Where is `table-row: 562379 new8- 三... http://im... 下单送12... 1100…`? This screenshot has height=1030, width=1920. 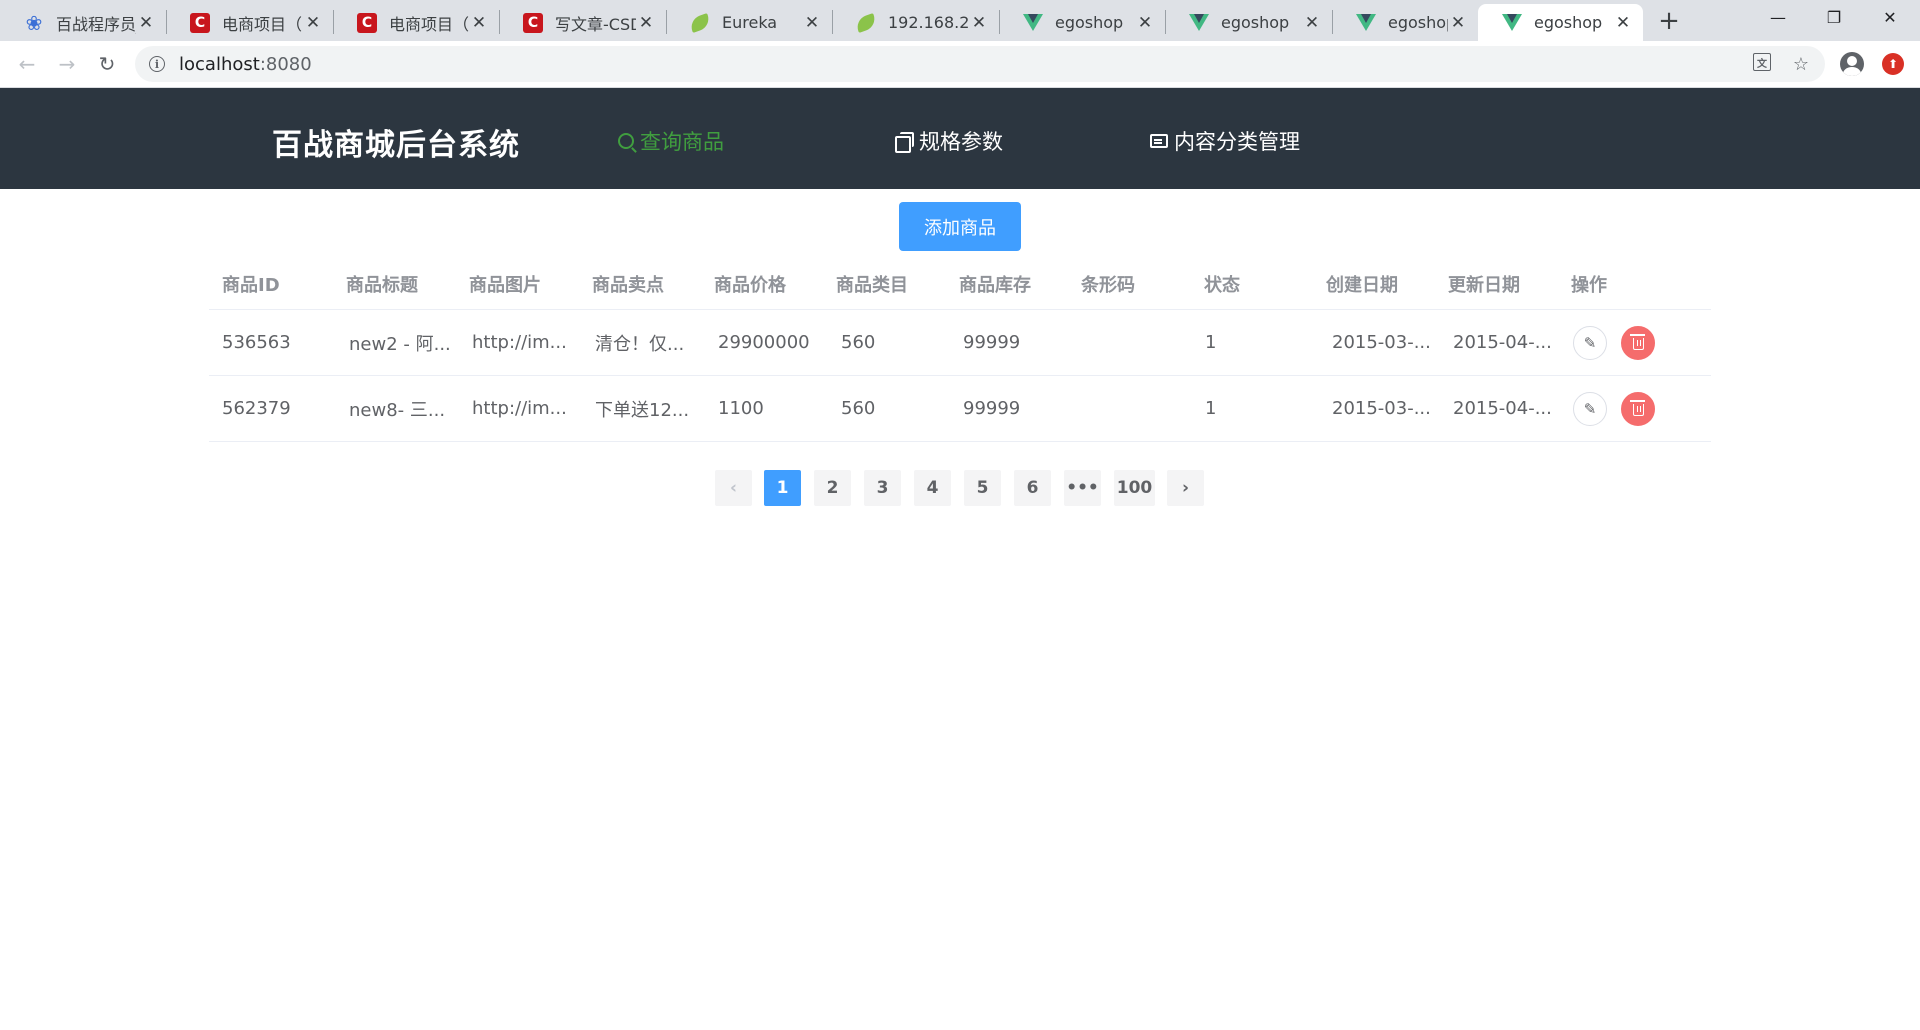 table-row: 562379 new8- 三... http://im... 下单送12... 1100… is located at coordinates (960, 409).